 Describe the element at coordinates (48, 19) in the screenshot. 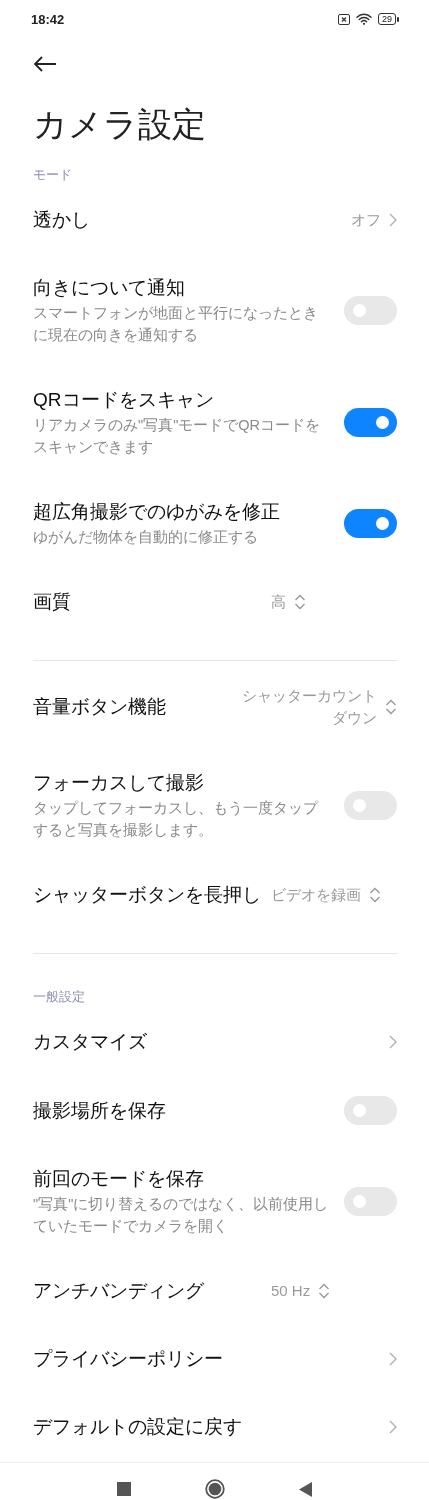

I see `status-time: 18:42` at that location.